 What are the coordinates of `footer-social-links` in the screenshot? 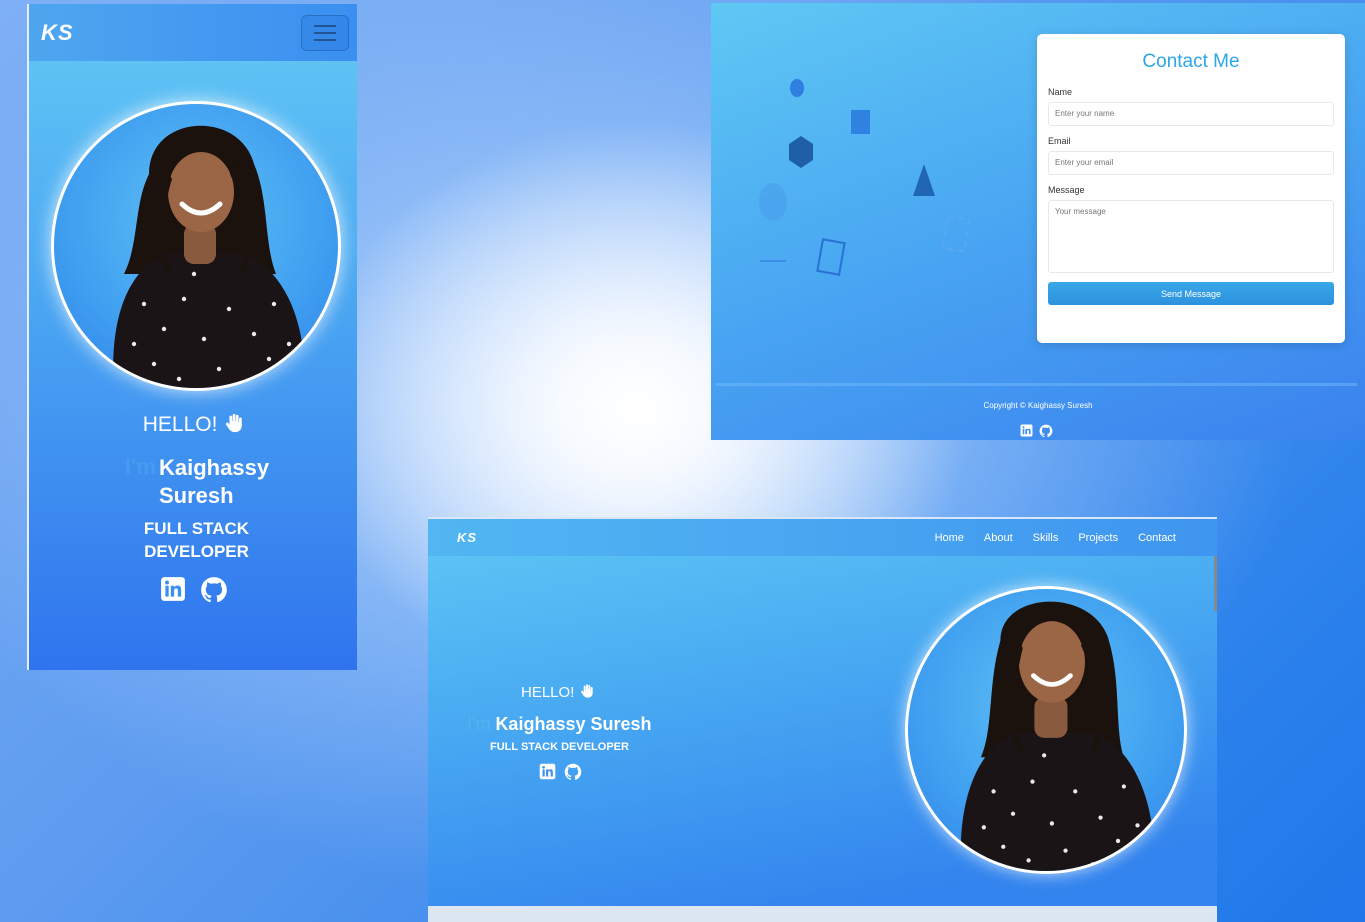 It's located at (1036, 431).